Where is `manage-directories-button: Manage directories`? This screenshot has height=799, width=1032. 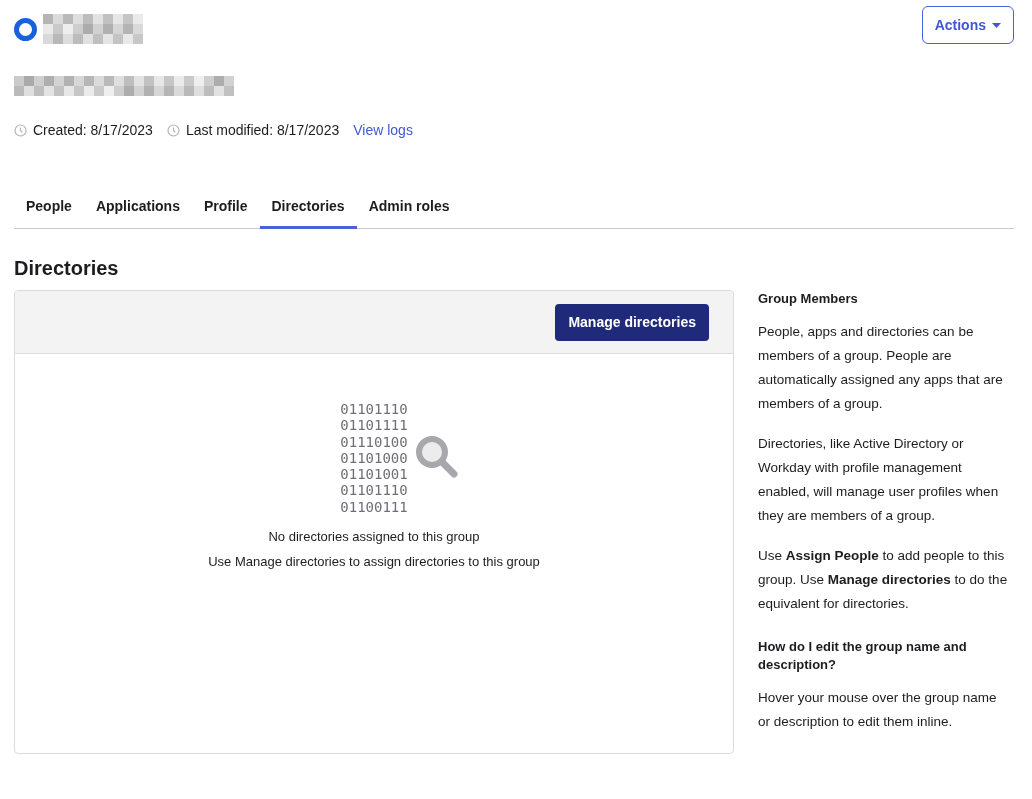 manage-directories-button: Manage directories is located at coordinates (632, 322).